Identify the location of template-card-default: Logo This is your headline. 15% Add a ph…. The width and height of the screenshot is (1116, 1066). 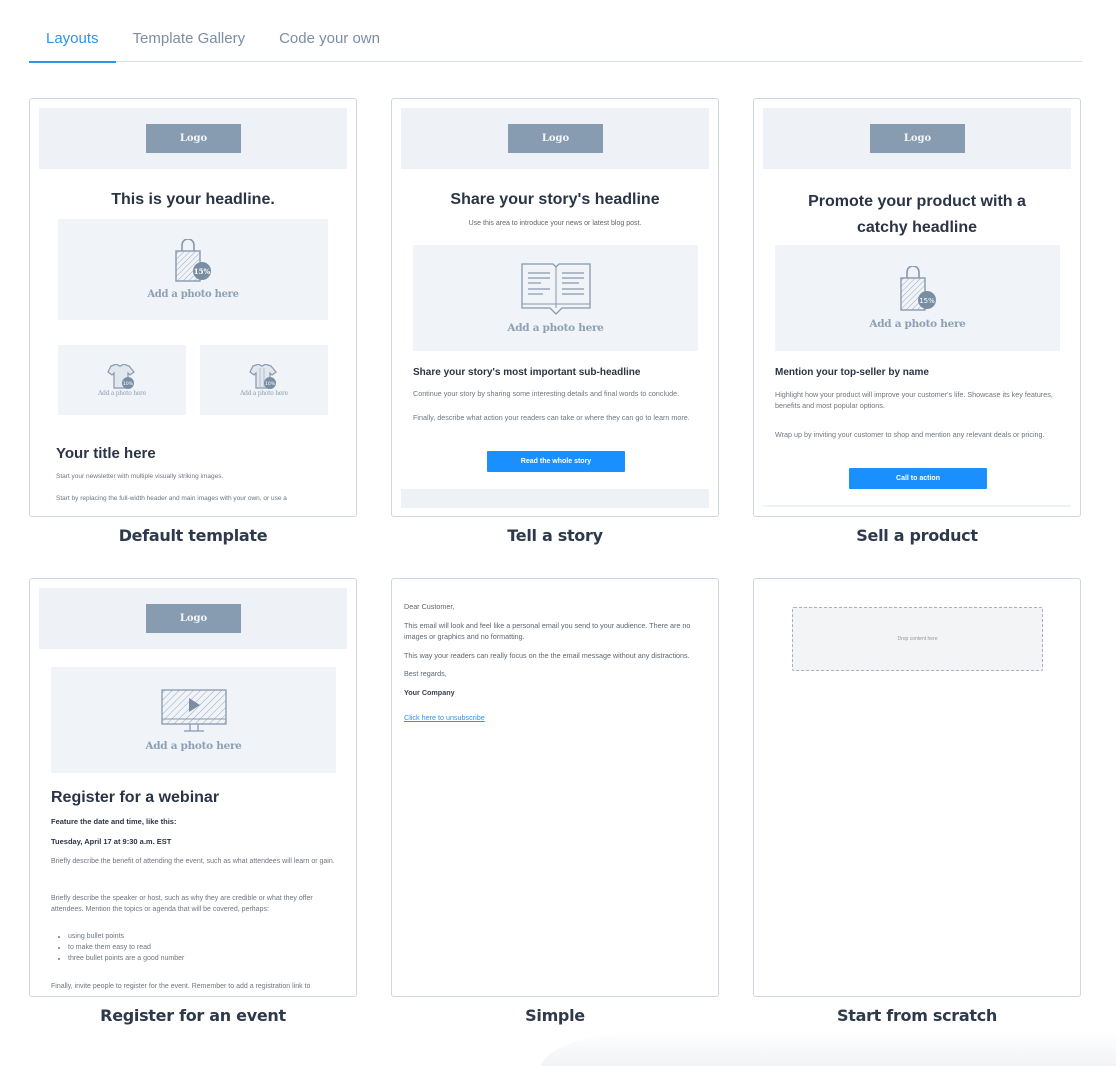
(193, 321).